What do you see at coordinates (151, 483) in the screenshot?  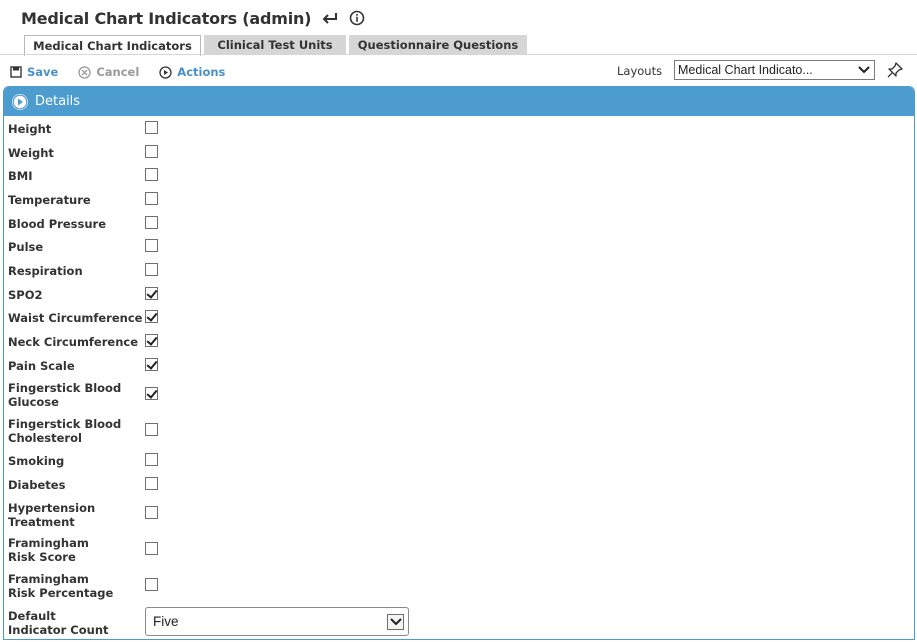 I see `diabetes-checkbox` at bounding box center [151, 483].